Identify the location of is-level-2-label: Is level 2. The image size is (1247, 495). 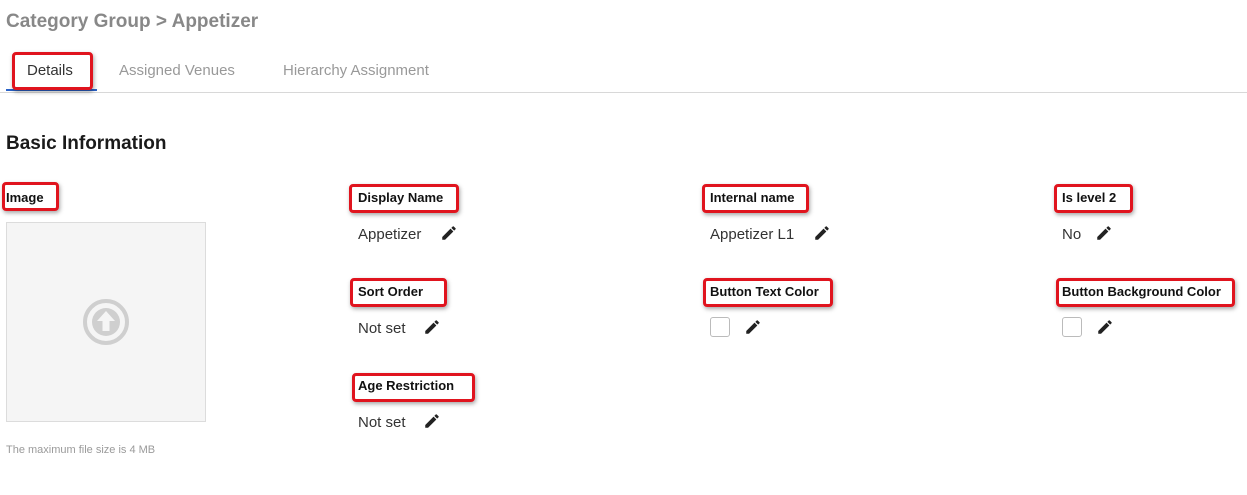
(1089, 197).